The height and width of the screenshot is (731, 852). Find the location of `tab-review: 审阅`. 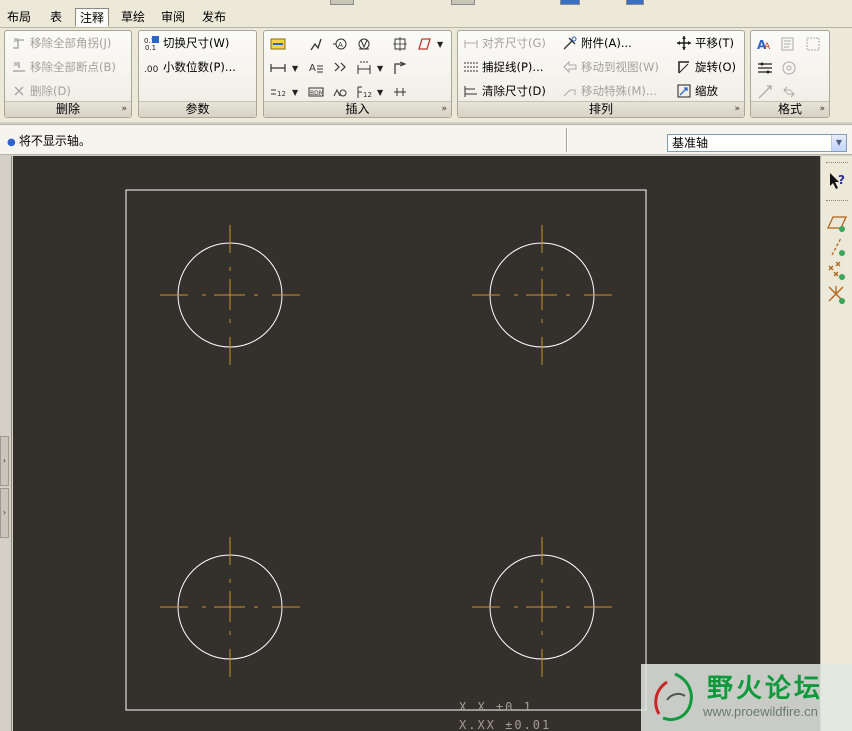

tab-review: 审阅 is located at coordinates (173, 17).